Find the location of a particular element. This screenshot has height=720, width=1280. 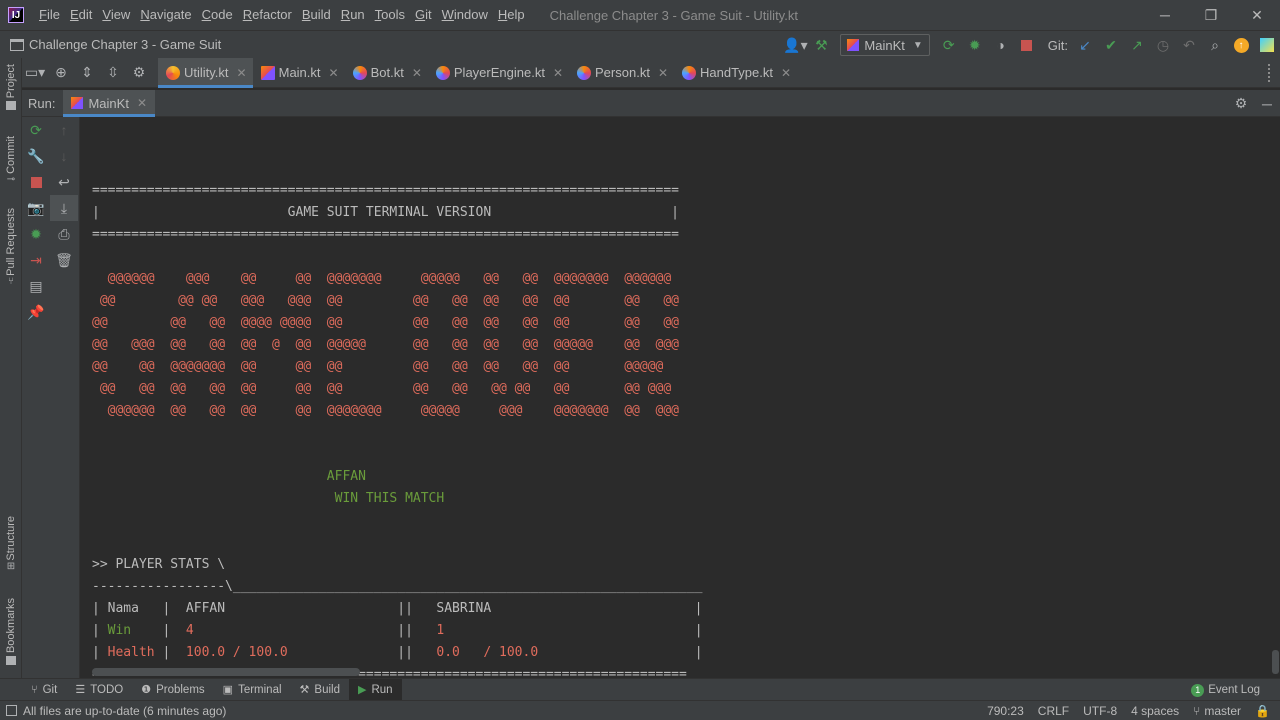

bottom-tab-label: Run is located at coordinates (382, 689).